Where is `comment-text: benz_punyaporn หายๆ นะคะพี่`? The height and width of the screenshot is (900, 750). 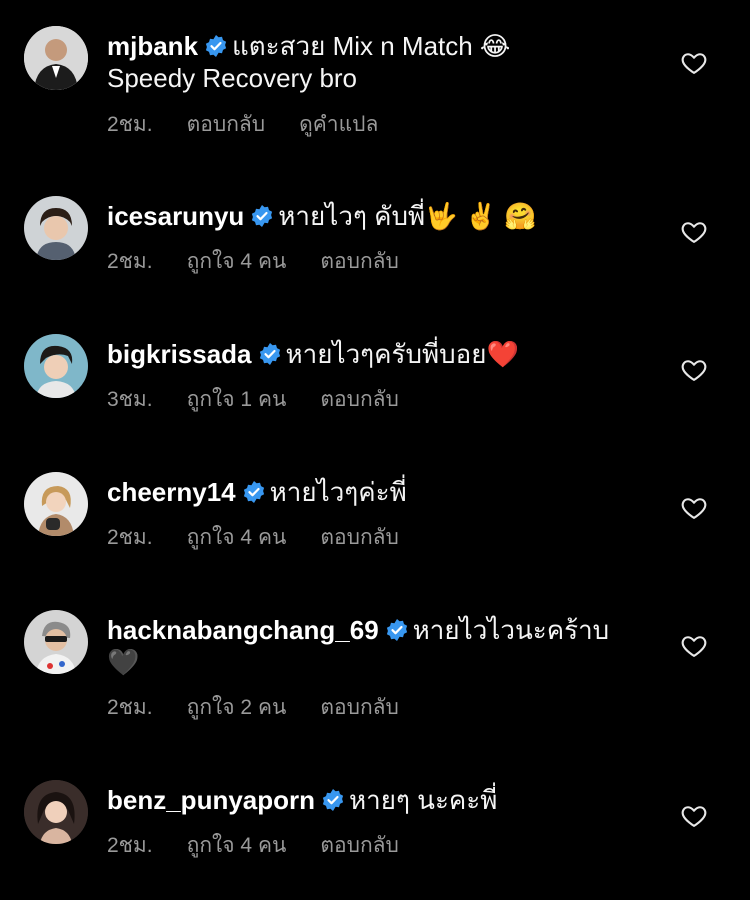
comment-text: benz_punyaporn หายๆ นะคะพี่ is located at coordinates (387, 800).